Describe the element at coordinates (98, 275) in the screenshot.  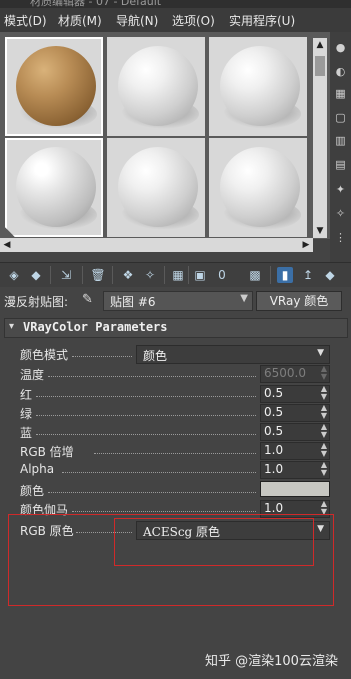
I see `delete-icon: 🗑` at that location.